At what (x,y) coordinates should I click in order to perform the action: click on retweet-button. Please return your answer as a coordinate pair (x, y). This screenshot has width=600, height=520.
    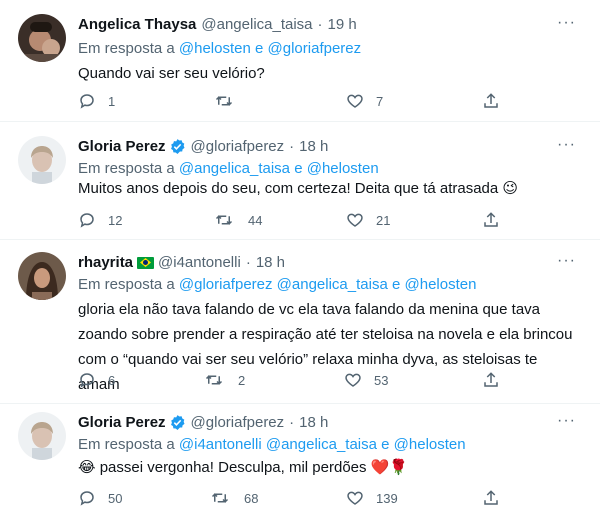
    Looking at the image, I should click on (231, 101).